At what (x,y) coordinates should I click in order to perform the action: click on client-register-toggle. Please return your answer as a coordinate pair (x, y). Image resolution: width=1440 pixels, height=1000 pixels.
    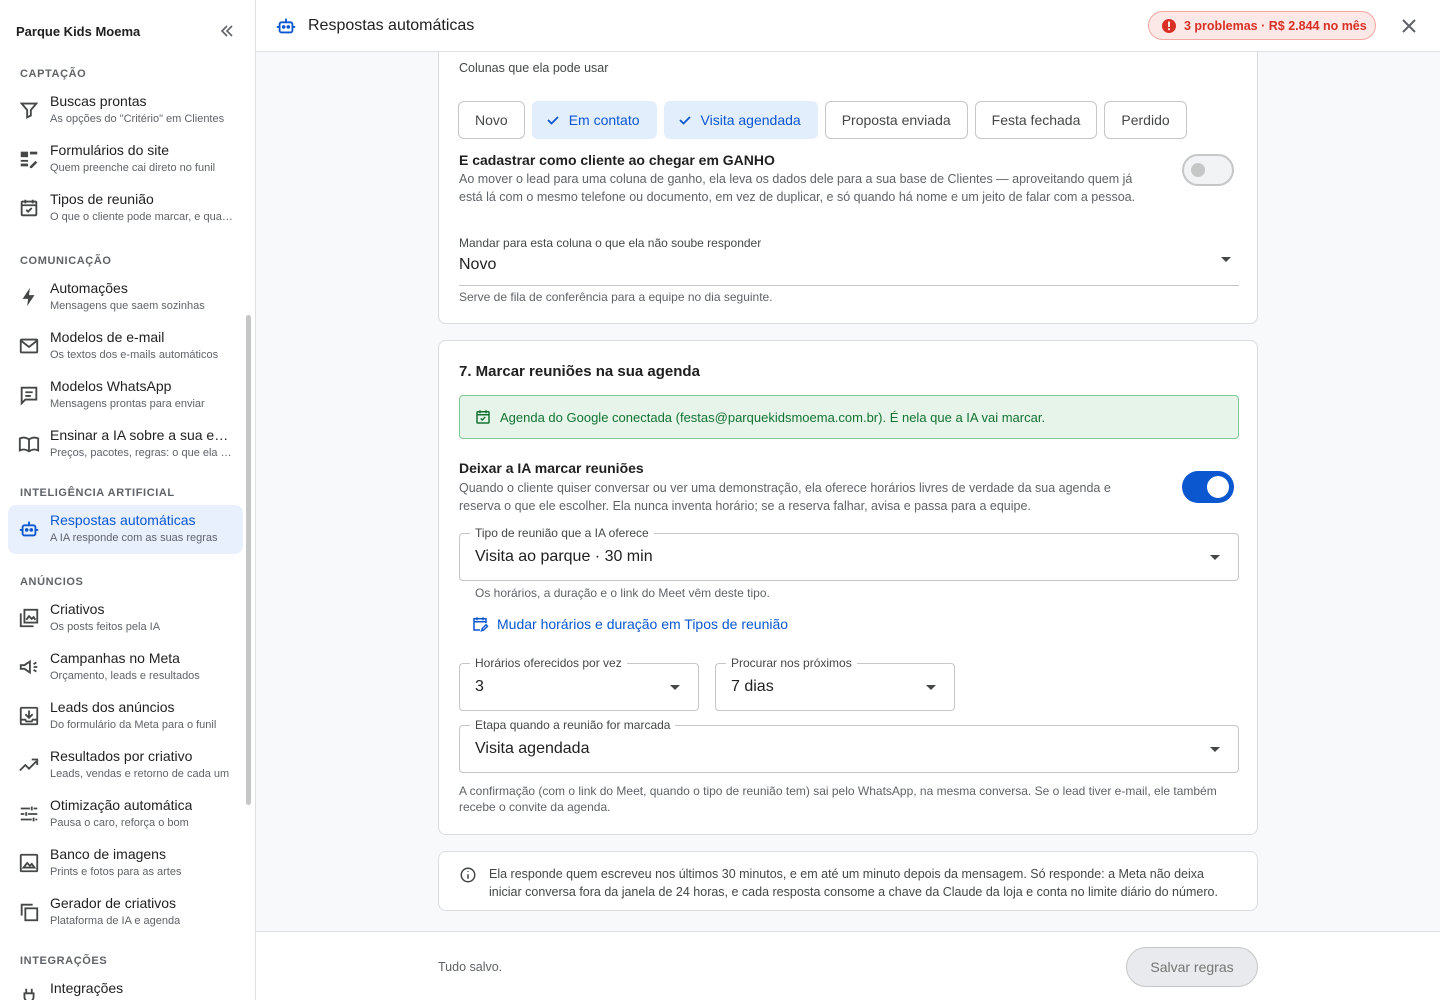
    Looking at the image, I should click on (1208, 170).